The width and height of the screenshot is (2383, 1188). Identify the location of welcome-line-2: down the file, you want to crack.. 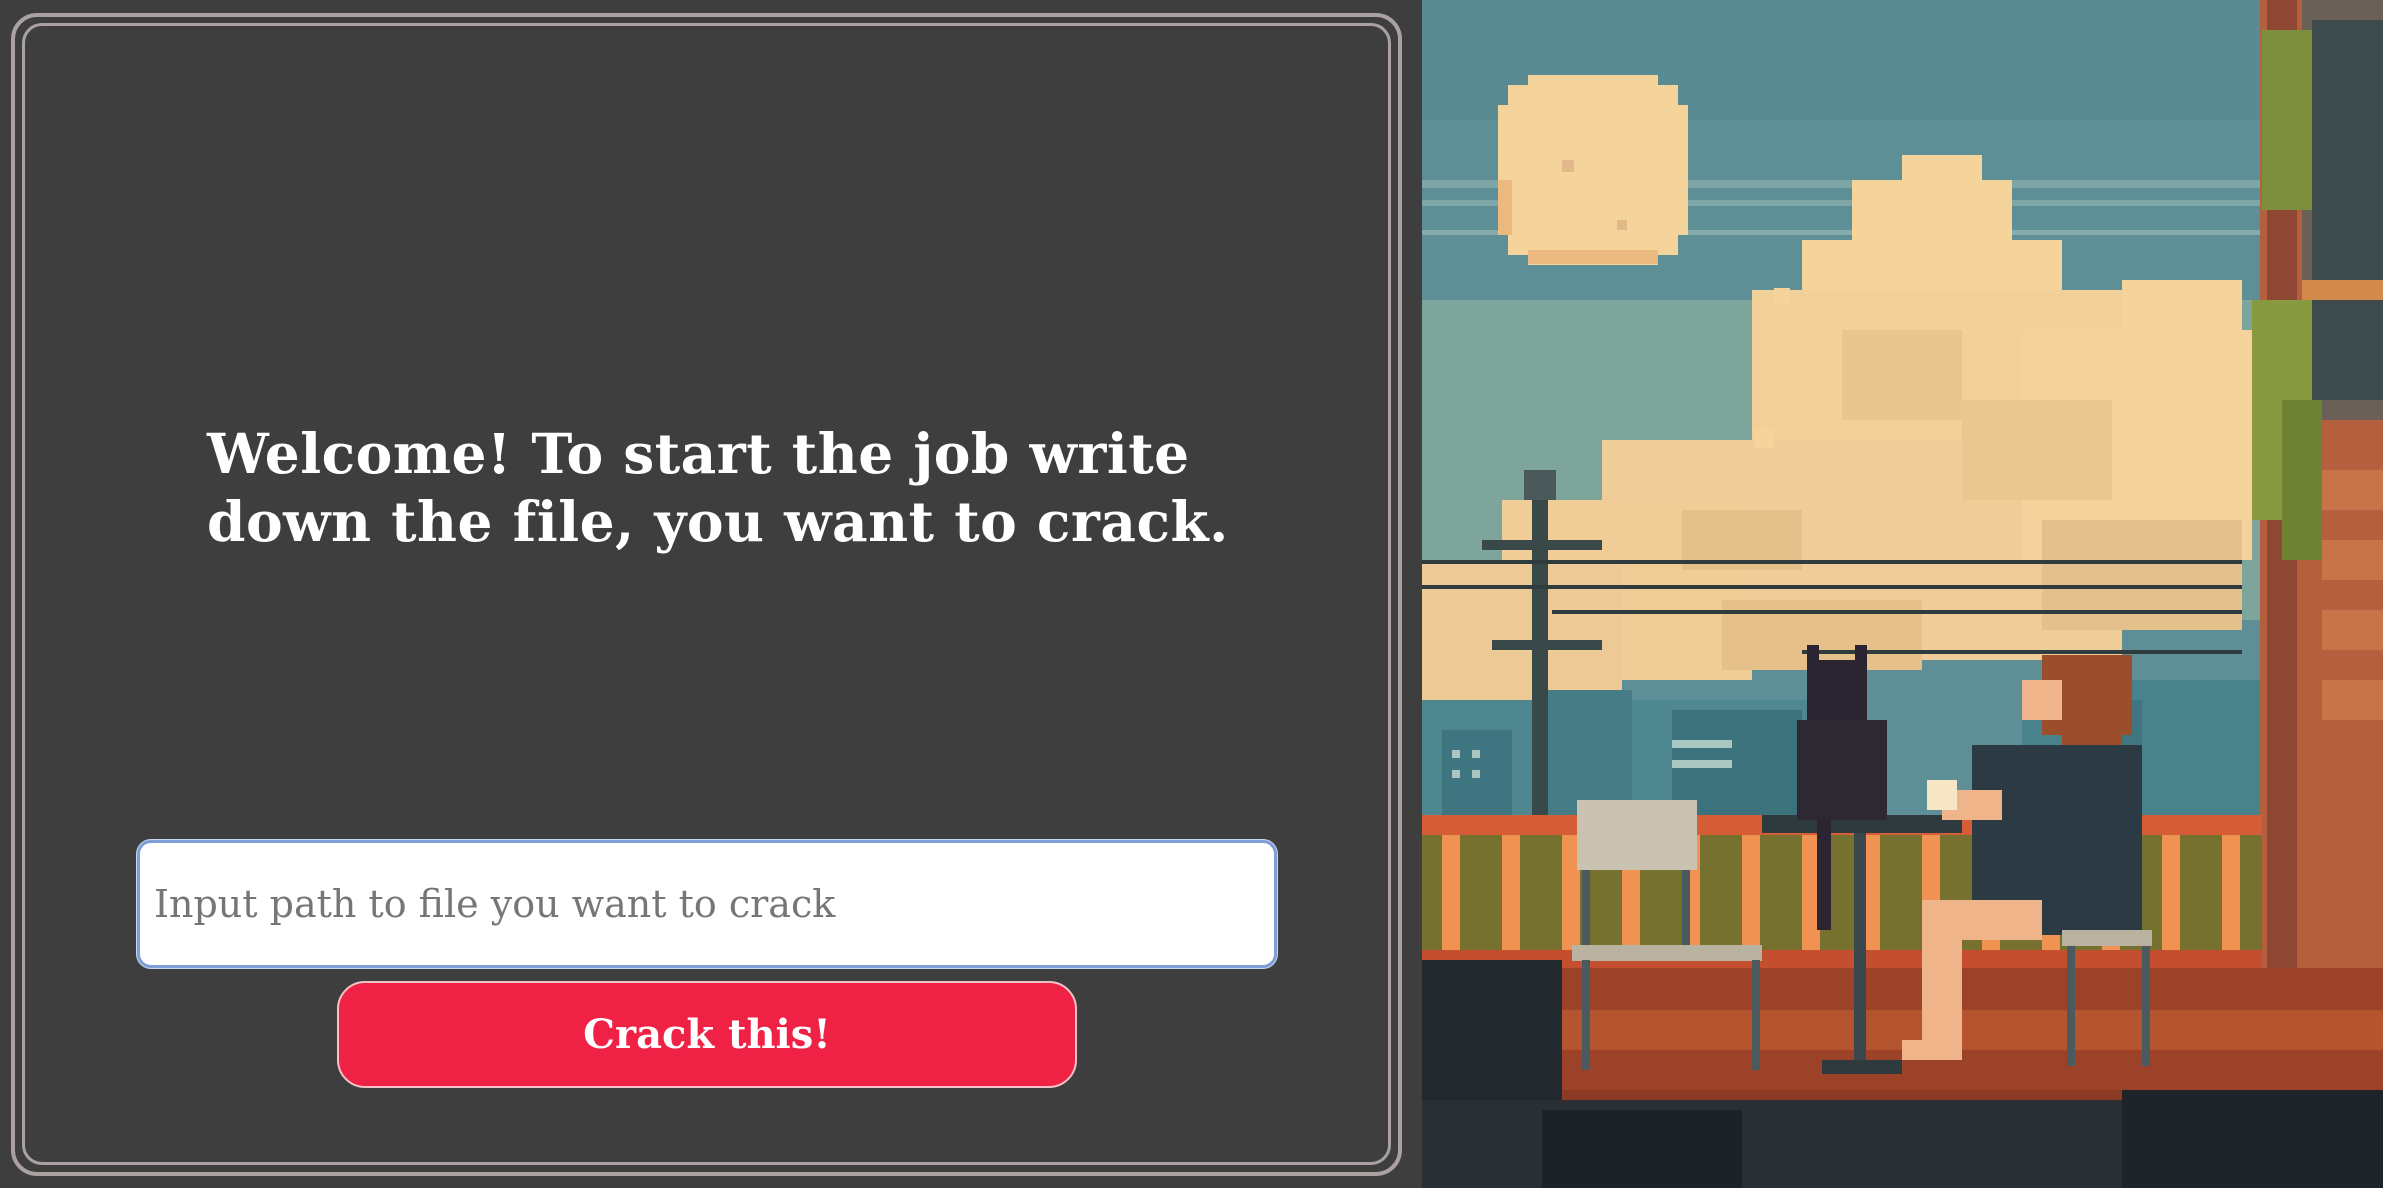
(718, 521).